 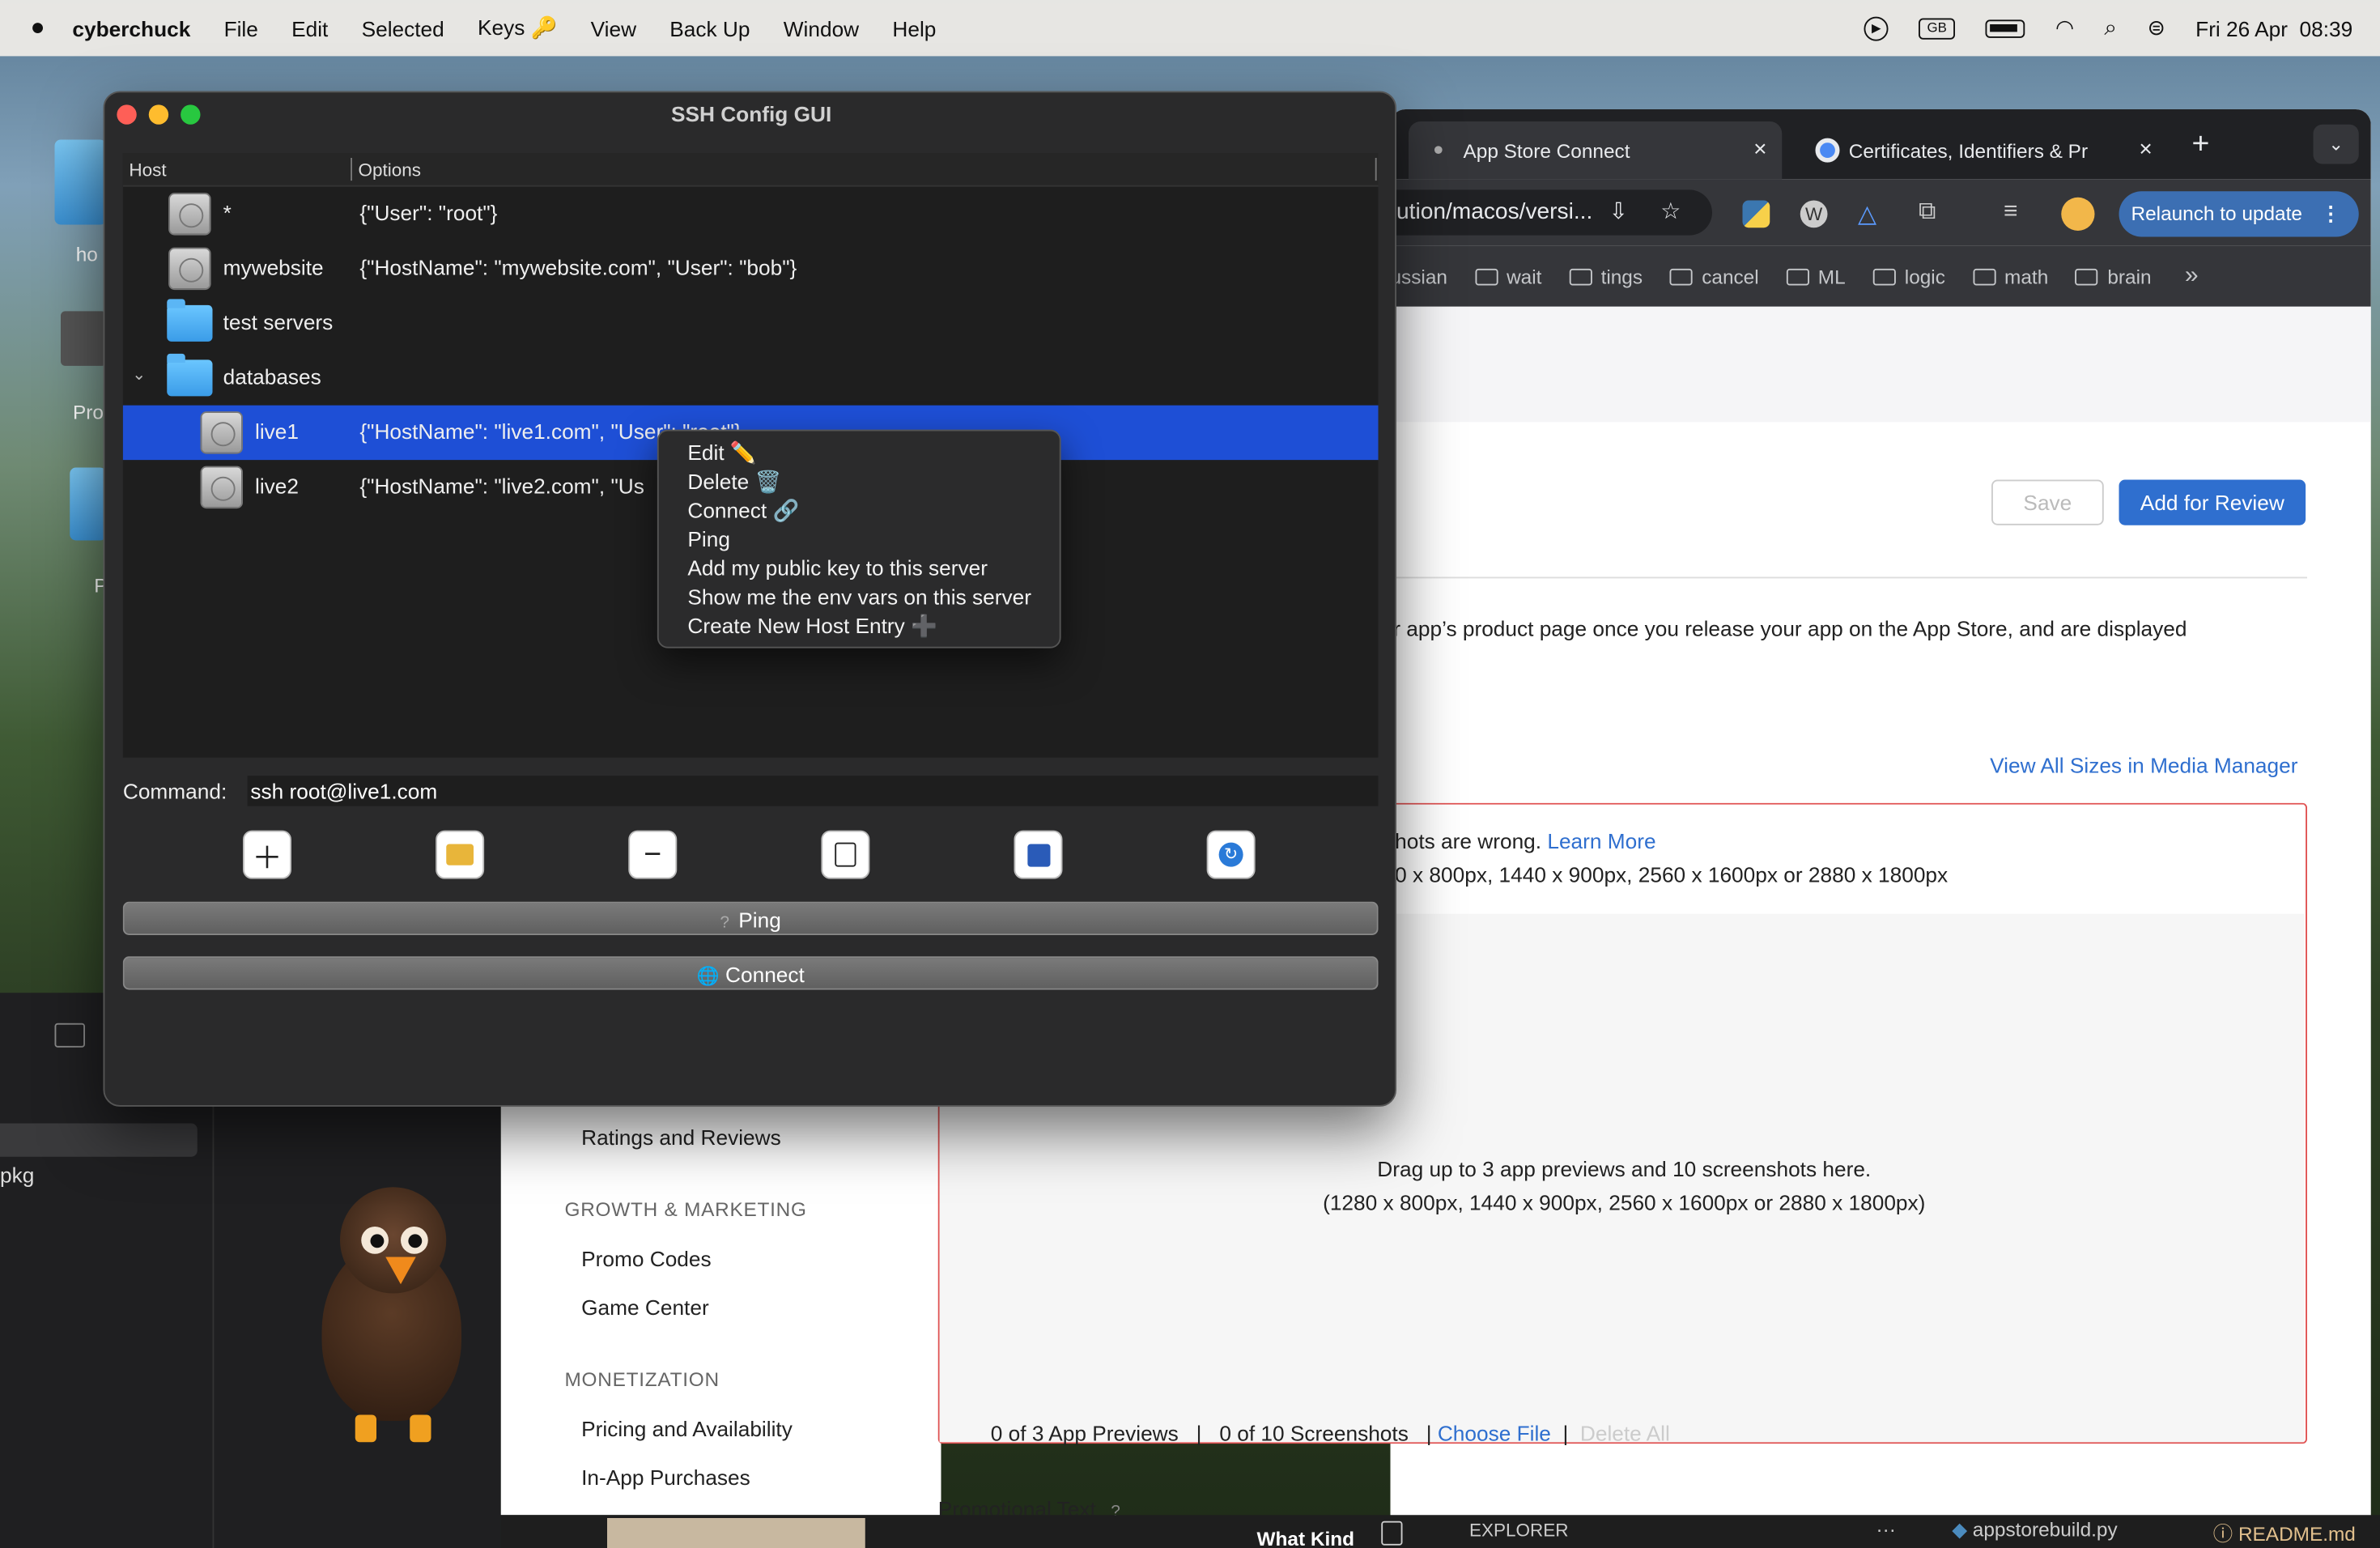 What do you see at coordinates (2110, 28) in the screenshot?
I see `spotlight-search-icon: ⌕` at bounding box center [2110, 28].